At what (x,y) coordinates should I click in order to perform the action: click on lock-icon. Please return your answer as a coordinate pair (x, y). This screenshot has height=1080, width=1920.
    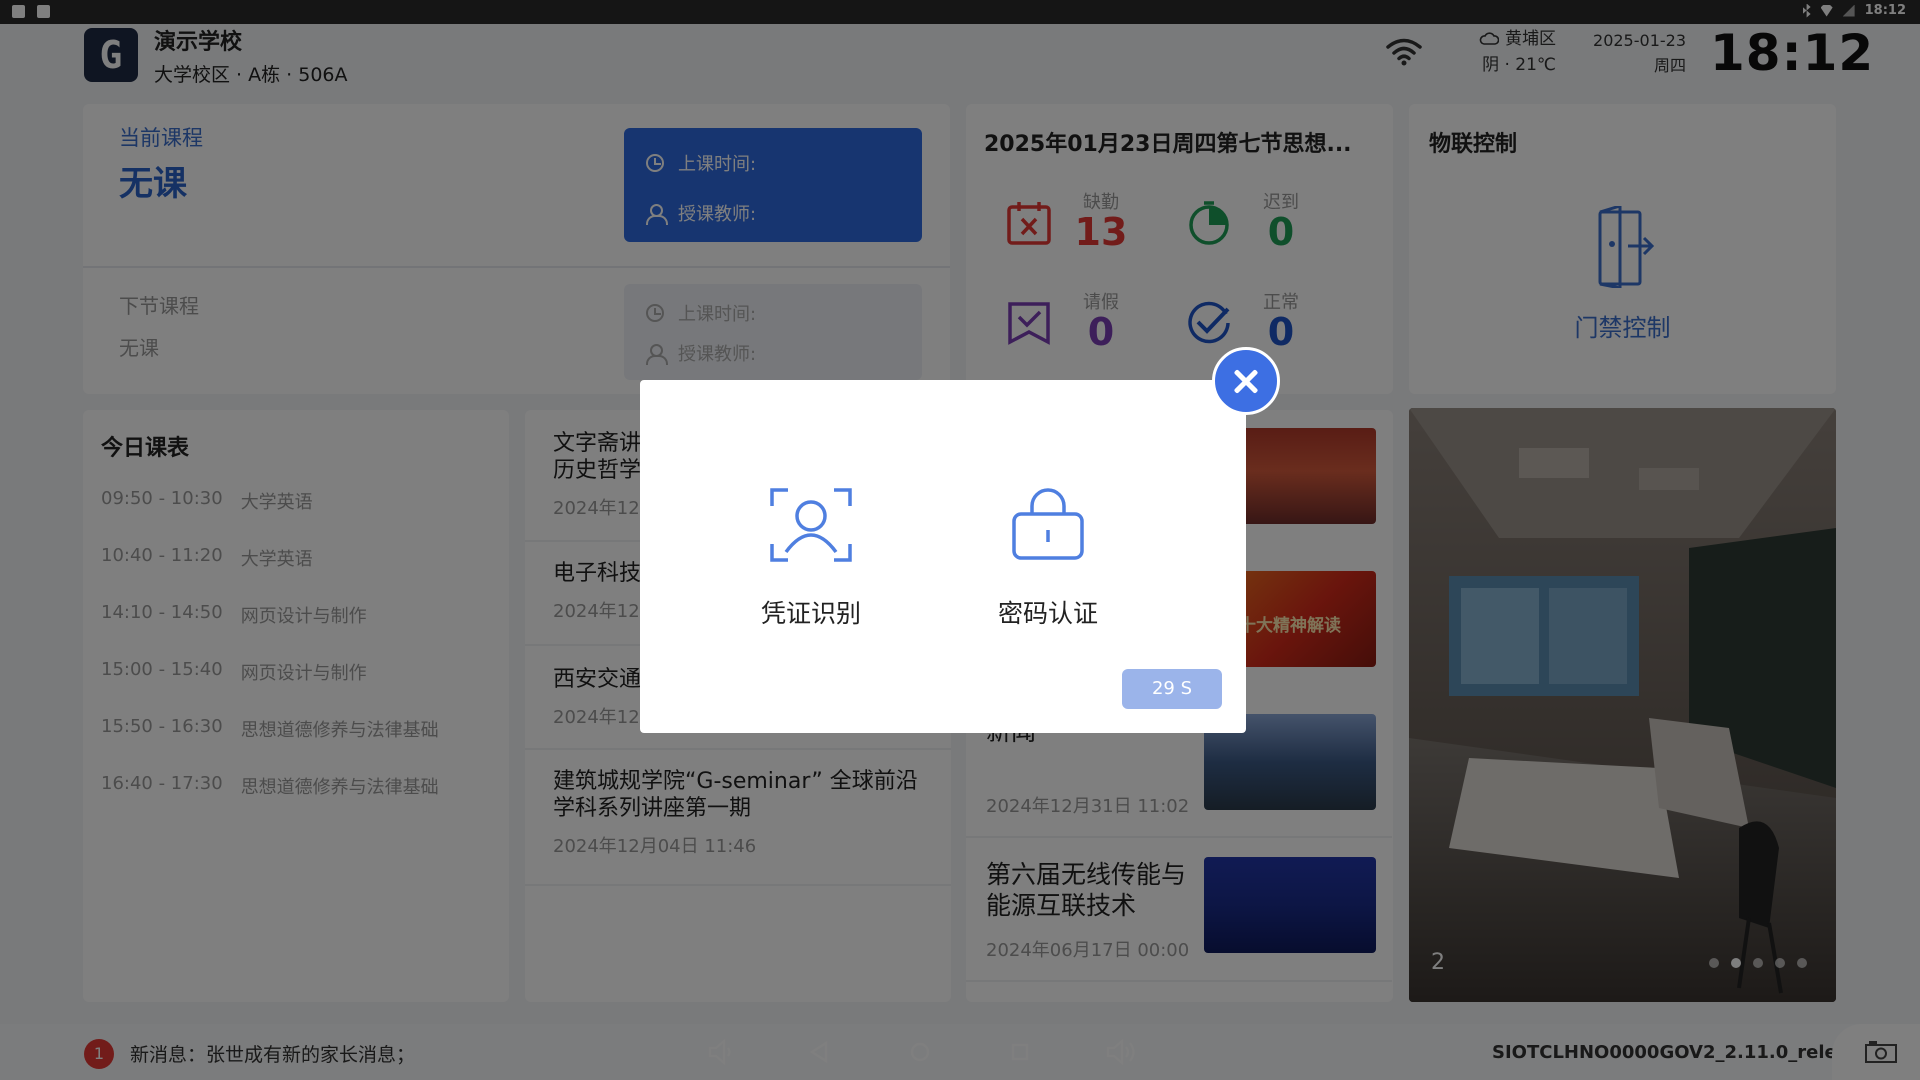
    Looking at the image, I should click on (1048, 524).